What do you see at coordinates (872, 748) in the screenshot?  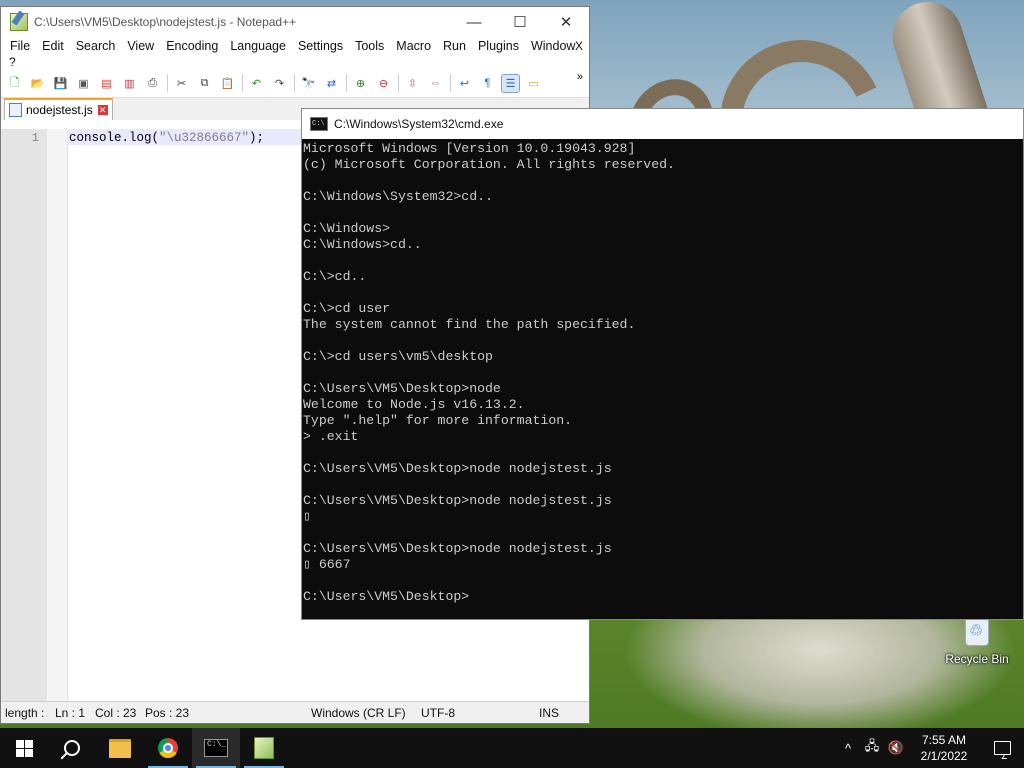 I see `network-icon: 🖧` at bounding box center [872, 748].